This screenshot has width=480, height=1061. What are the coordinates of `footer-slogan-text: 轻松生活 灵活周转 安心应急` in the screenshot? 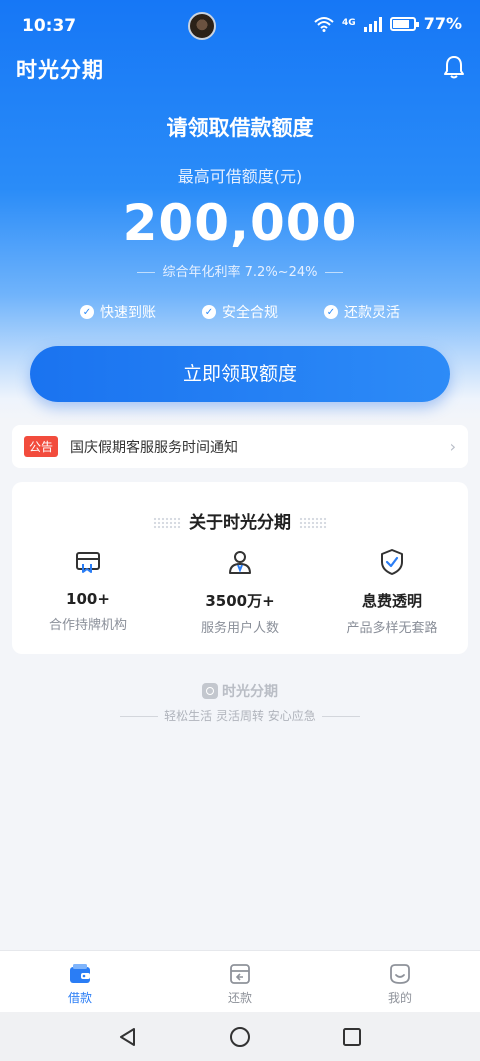 It's located at (240, 716).